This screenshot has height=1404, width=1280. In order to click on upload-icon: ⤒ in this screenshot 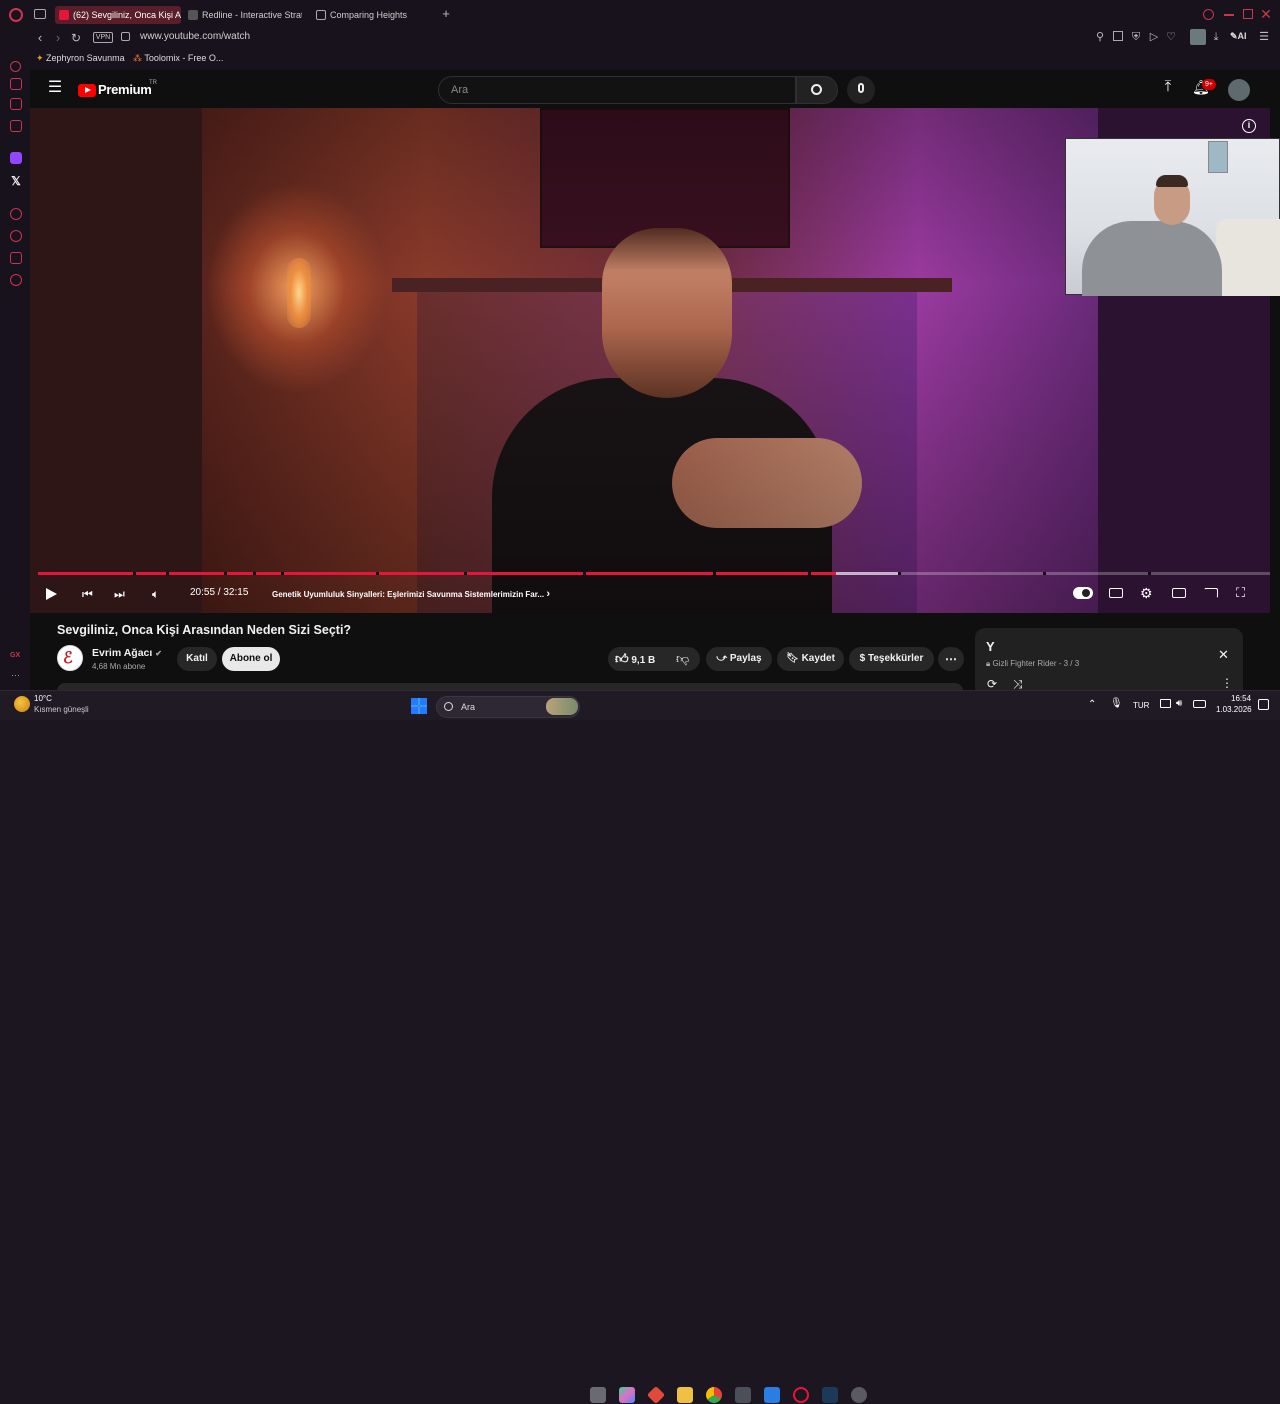, I will do `click(1168, 86)`.